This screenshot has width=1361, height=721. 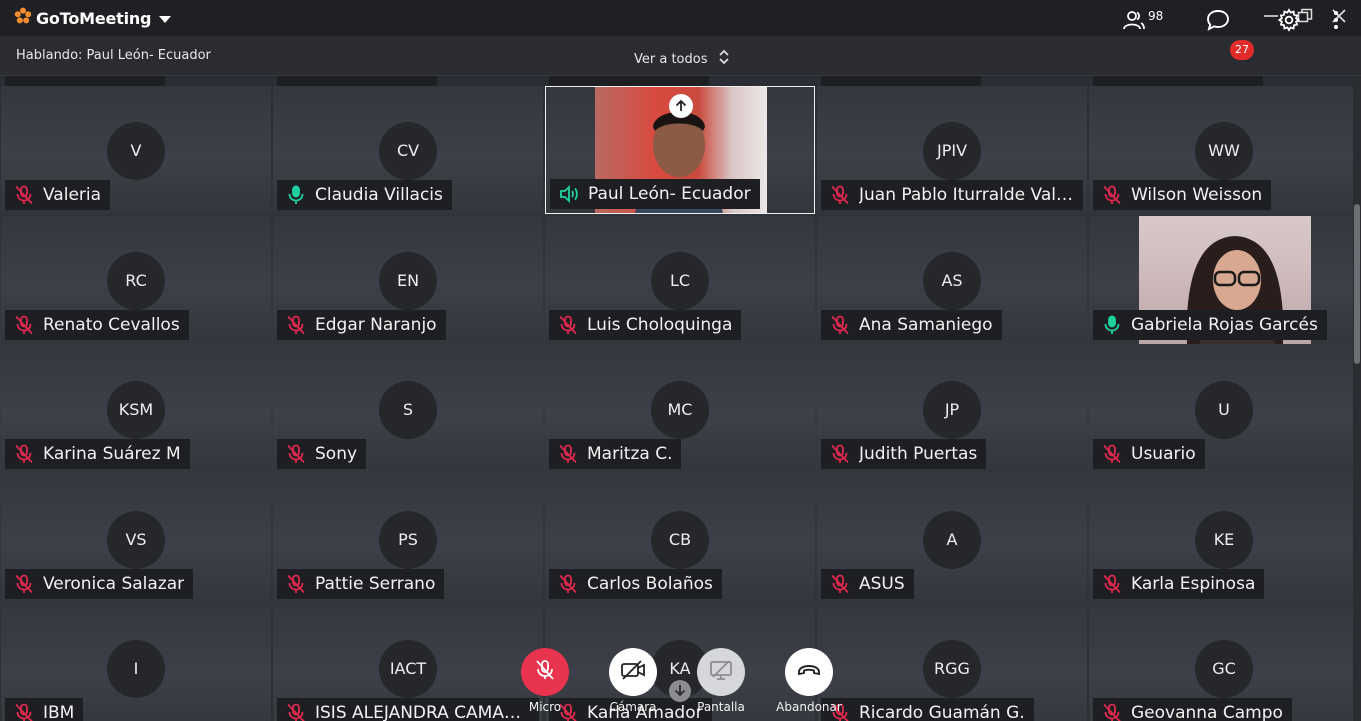 I want to click on participant-tile: CV Claudia Villacis, so click(x=408, y=150).